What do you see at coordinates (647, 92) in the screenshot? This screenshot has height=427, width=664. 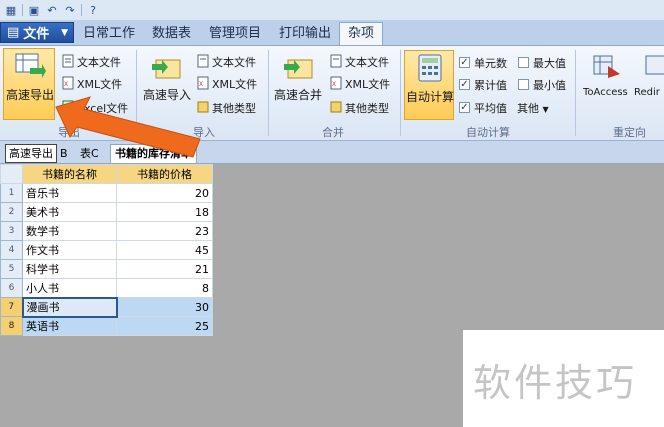 I see `redirect-button: Redir` at bounding box center [647, 92].